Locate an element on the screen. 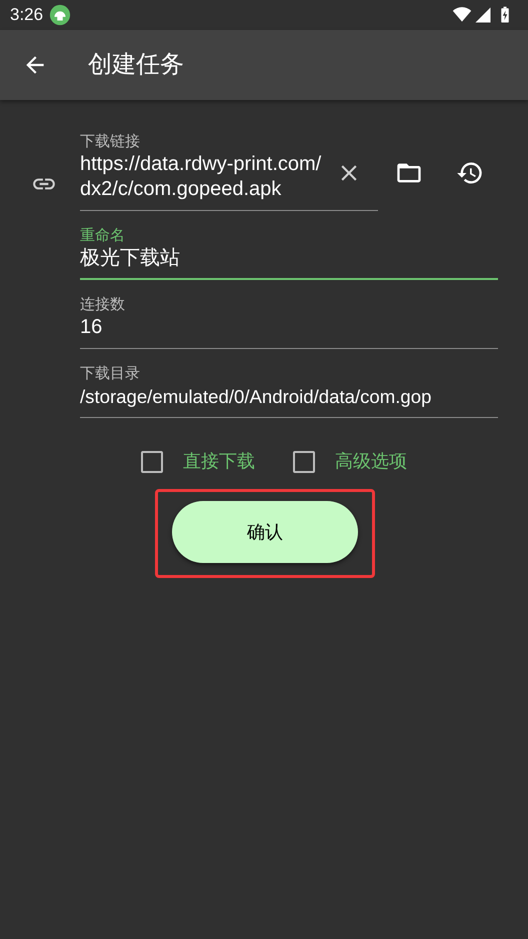 Image resolution: width=528 pixels, height=939 pixels. field-label: 重命名 is located at coordinates (103, 236).